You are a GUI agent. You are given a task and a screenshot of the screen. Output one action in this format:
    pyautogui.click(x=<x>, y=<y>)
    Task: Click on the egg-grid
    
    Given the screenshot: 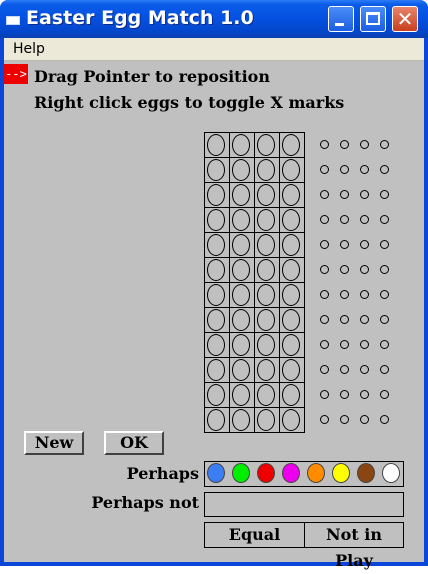 What is the action you would take?
    pyautogui.click(x=254, y=282)
    